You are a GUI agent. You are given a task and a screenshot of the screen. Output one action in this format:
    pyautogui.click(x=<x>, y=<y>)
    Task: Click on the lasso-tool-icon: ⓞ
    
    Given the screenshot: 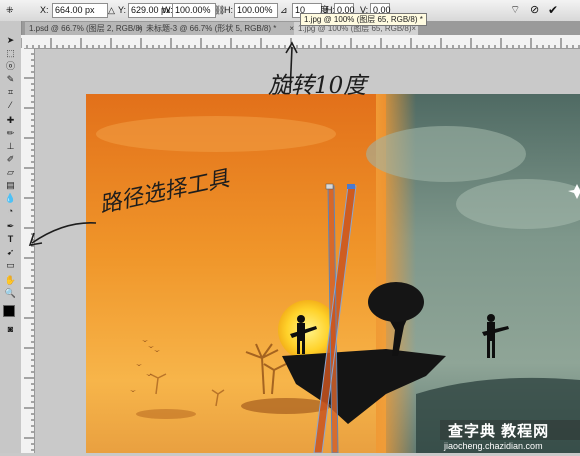 What is the action you would take?
    pyautogui.click(x=10, y=66)
    